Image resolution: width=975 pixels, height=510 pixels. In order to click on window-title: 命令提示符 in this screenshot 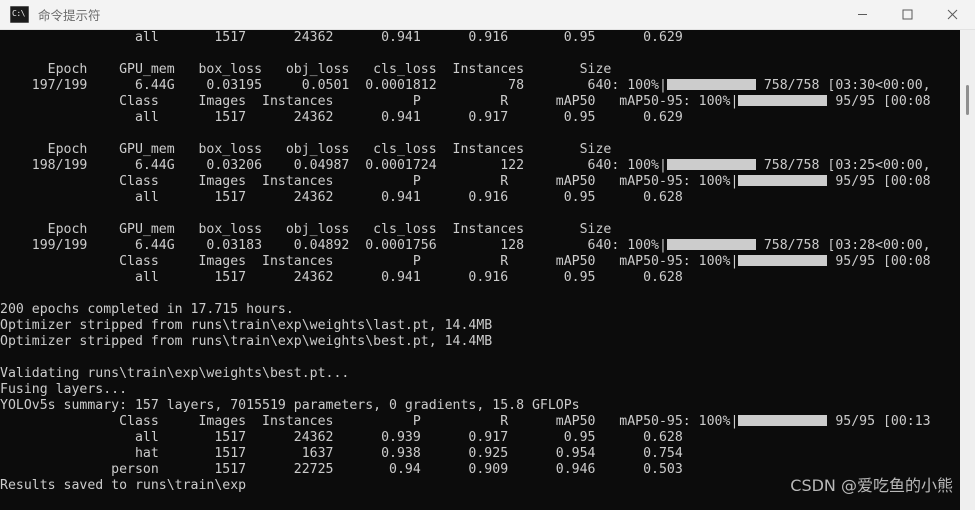, I will do `click(69, 15)`.